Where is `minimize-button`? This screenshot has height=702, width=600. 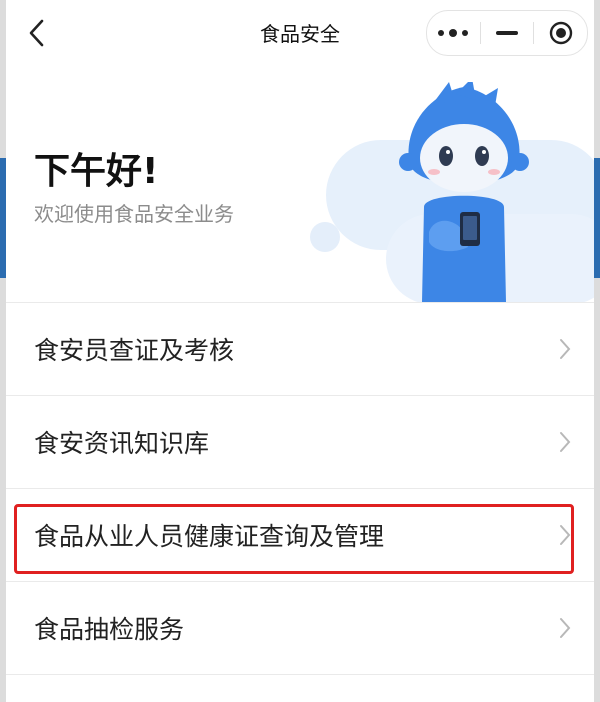 minimize-button is located at coordinates (507, 33).